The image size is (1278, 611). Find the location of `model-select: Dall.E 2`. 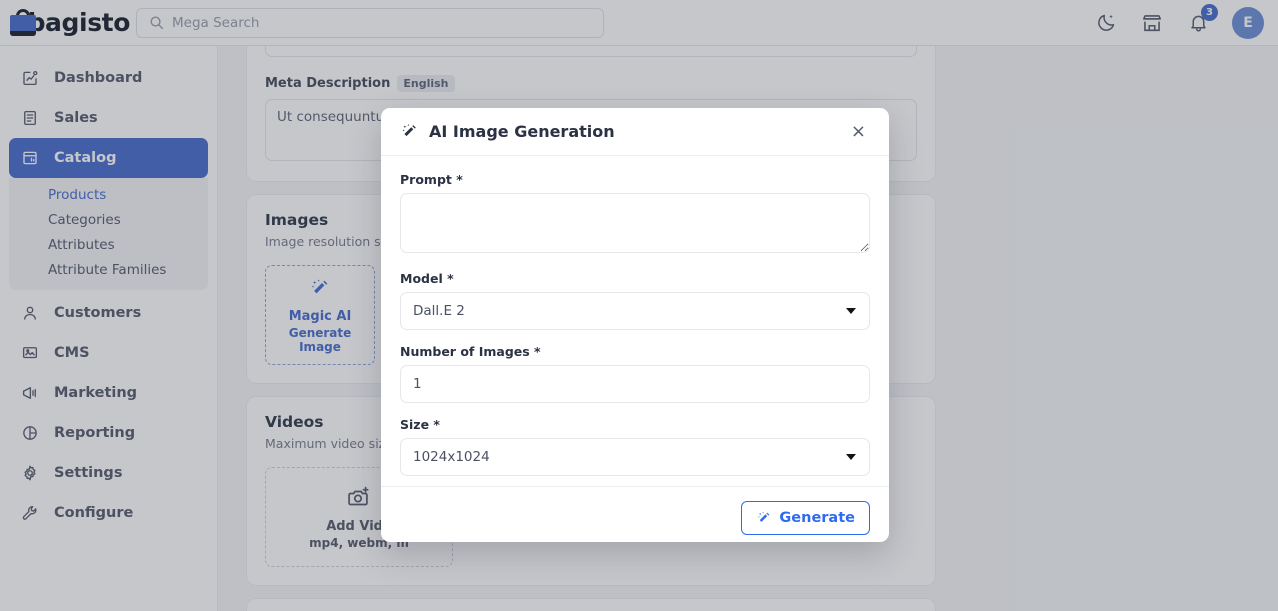

model-select: Dall.E 2 is located at coordinates (635, 311).